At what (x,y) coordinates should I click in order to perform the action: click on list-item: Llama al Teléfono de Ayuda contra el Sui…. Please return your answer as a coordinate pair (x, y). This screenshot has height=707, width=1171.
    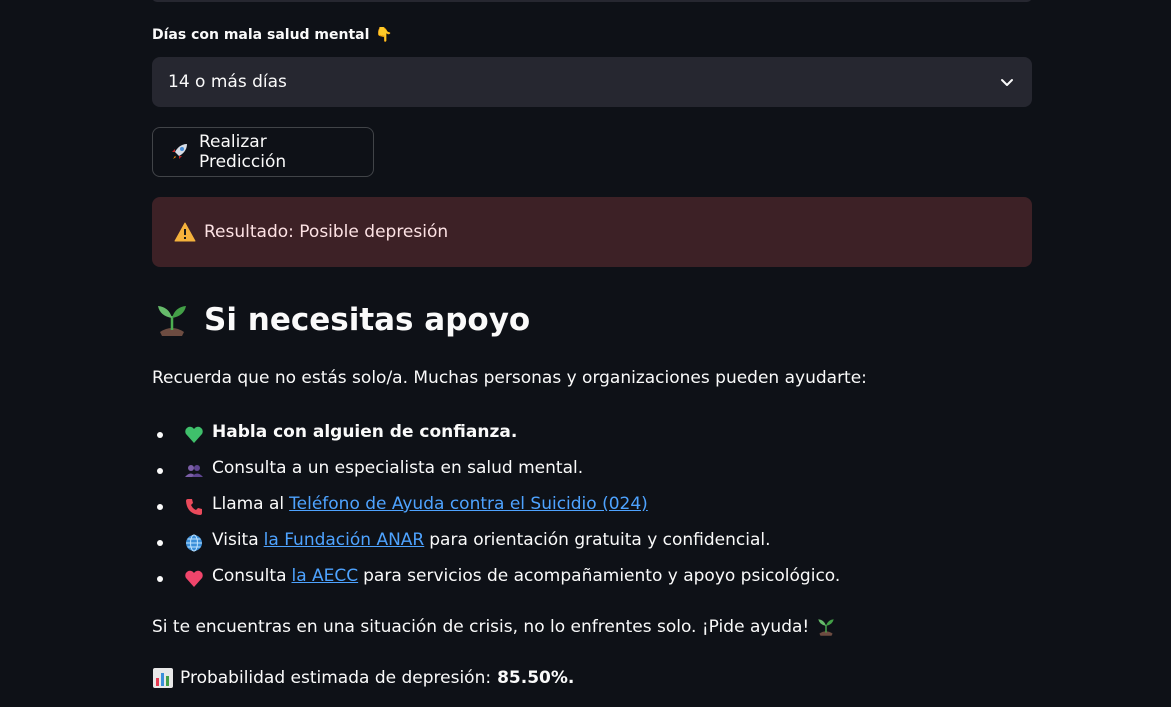
    Looking at the image, I should click on (592, 506).